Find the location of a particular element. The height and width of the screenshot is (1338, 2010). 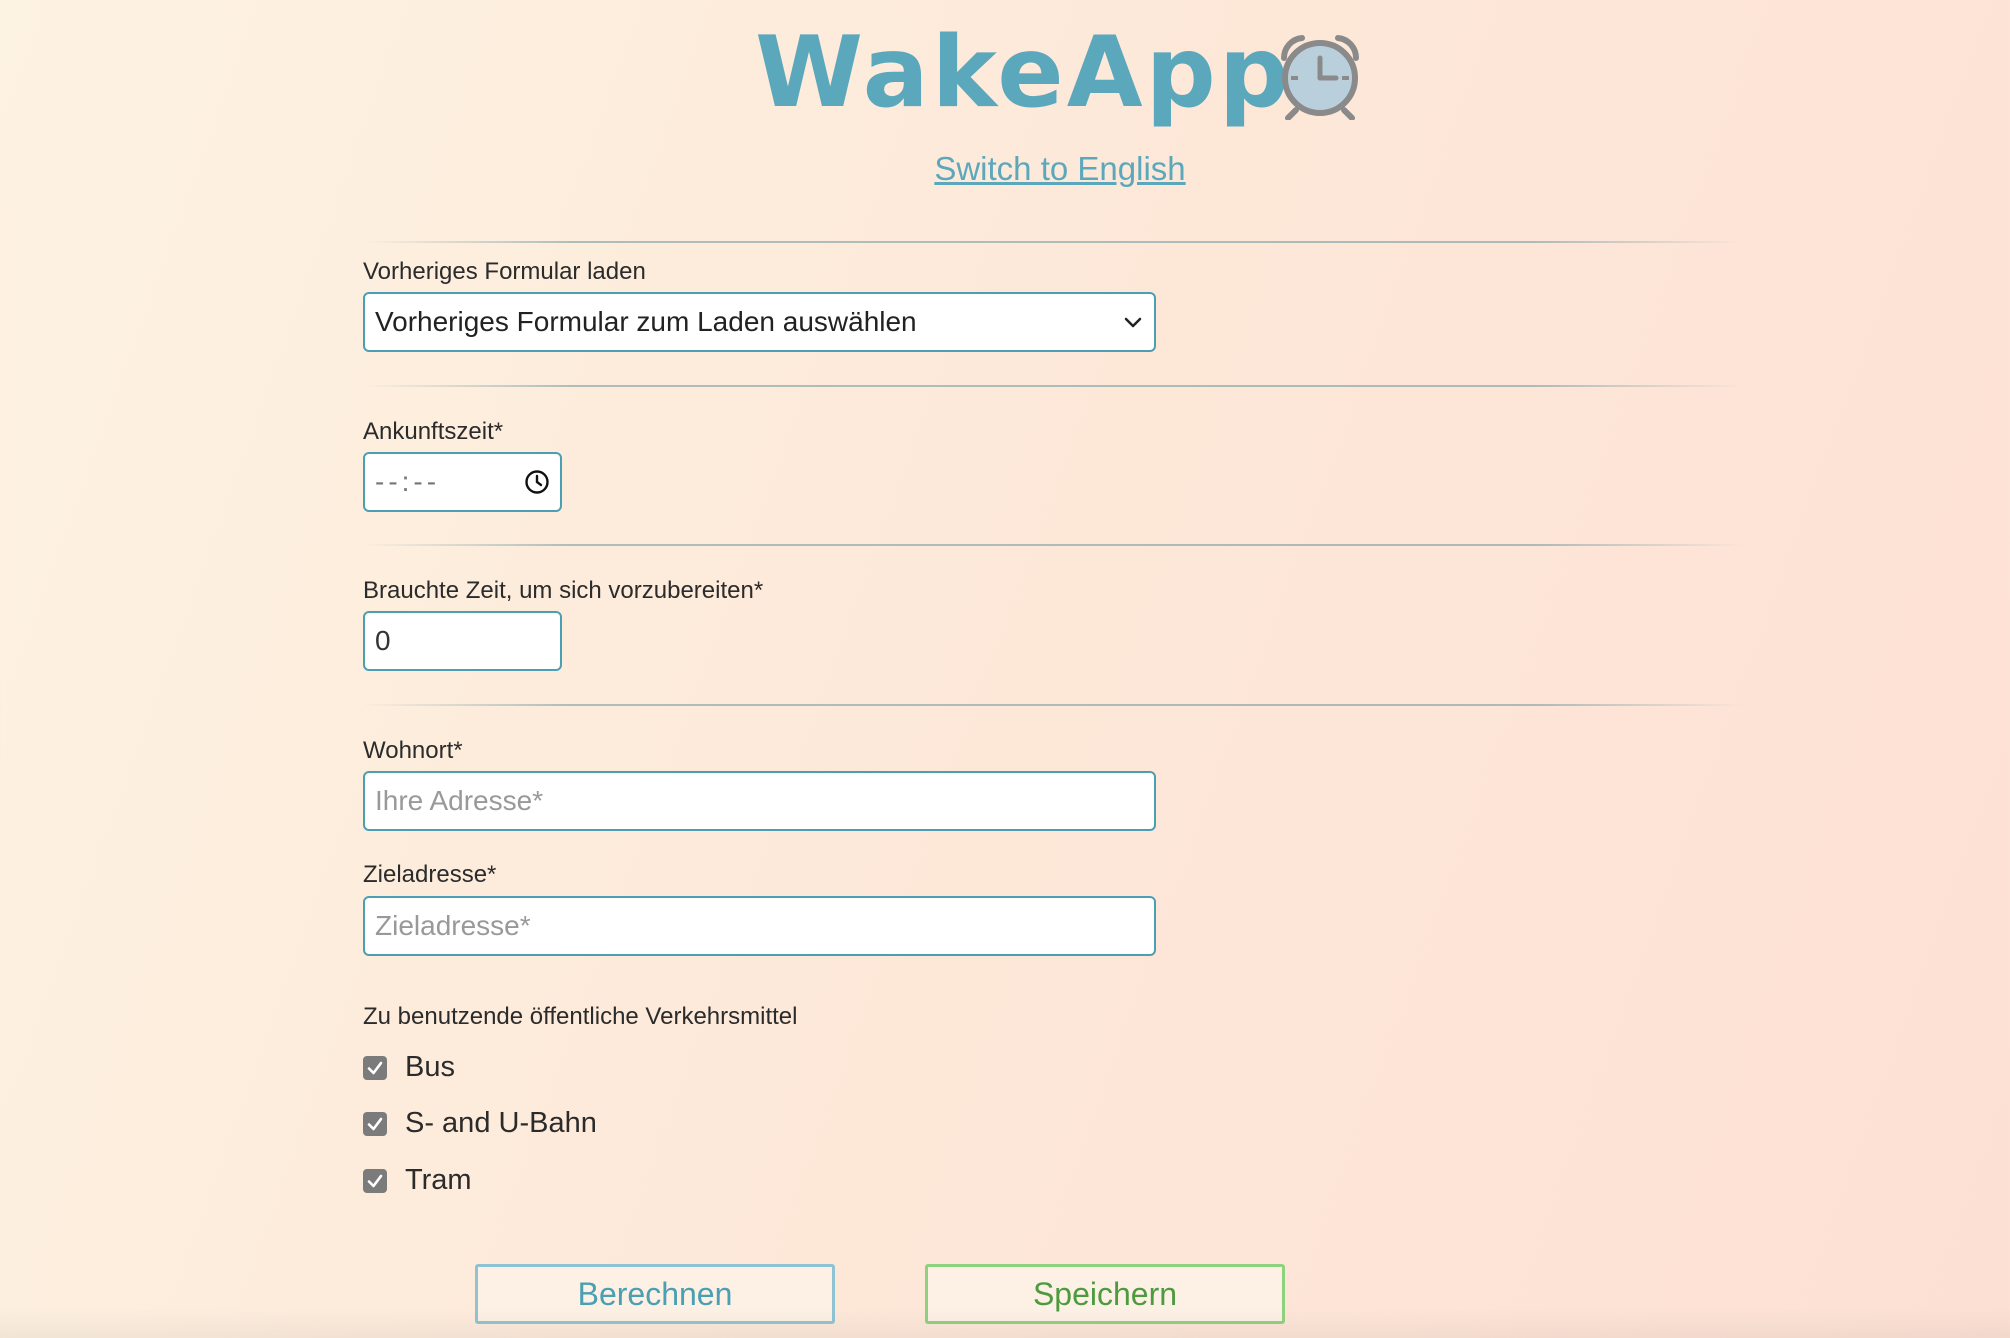

header: WakeApp is located at coordinates (1005, 65).